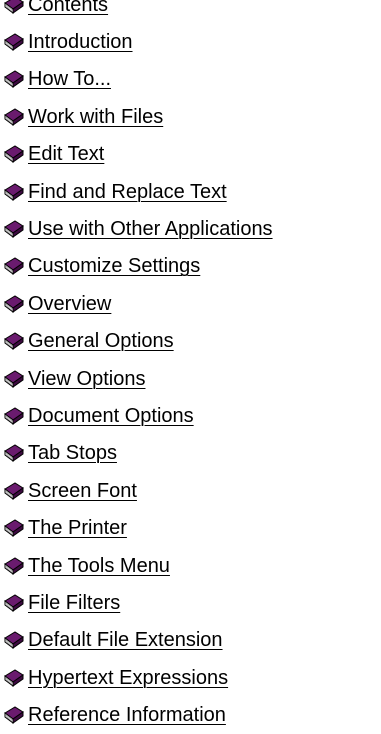 The height and width of the screenshot is (734, 381). Describe the element at coordinates (150, 229) in the screenshot. I see `topic-link: Use with Other Applications` at that location.